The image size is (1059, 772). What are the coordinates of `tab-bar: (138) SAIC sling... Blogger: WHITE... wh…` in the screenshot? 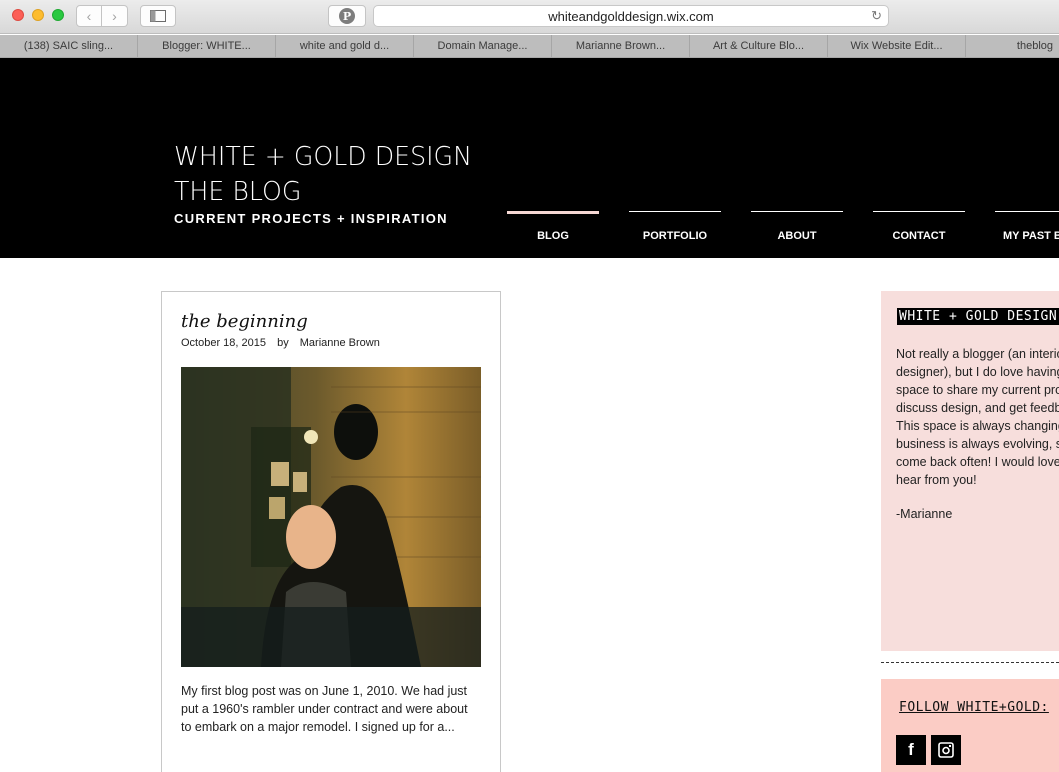 It's located at (529, 46).